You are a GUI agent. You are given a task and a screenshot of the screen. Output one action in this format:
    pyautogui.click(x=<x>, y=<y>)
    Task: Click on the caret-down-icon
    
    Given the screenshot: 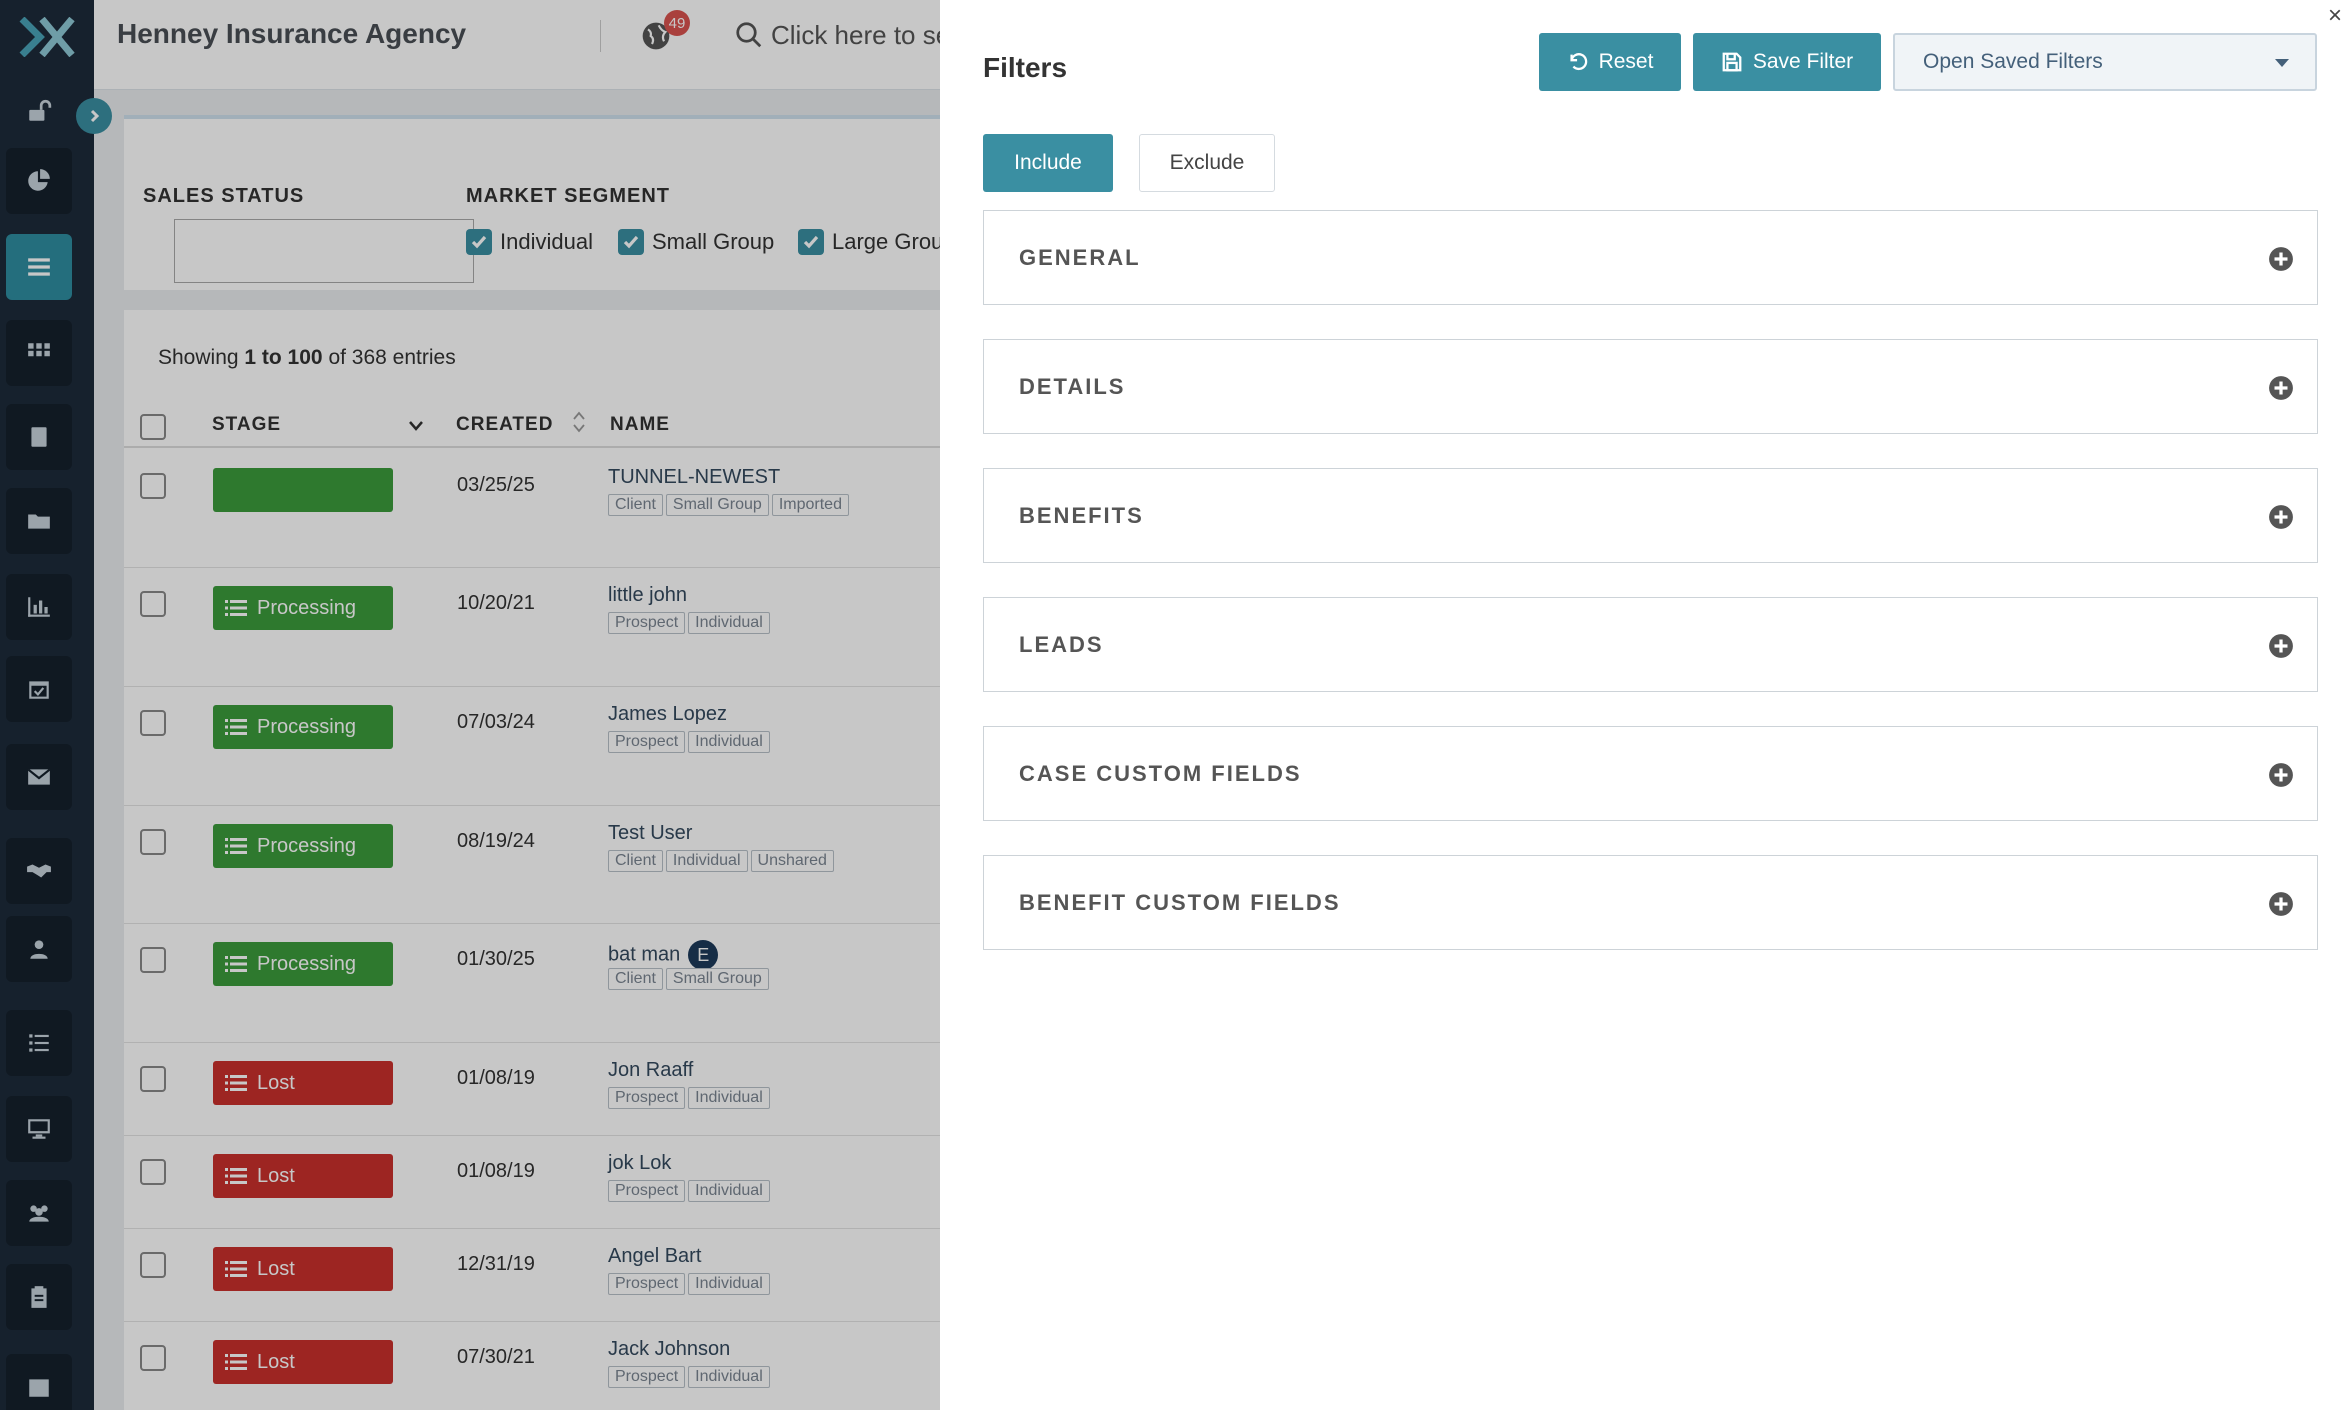 What is the action you would take?
    pyautogui.click(x=2282, y=63)
    